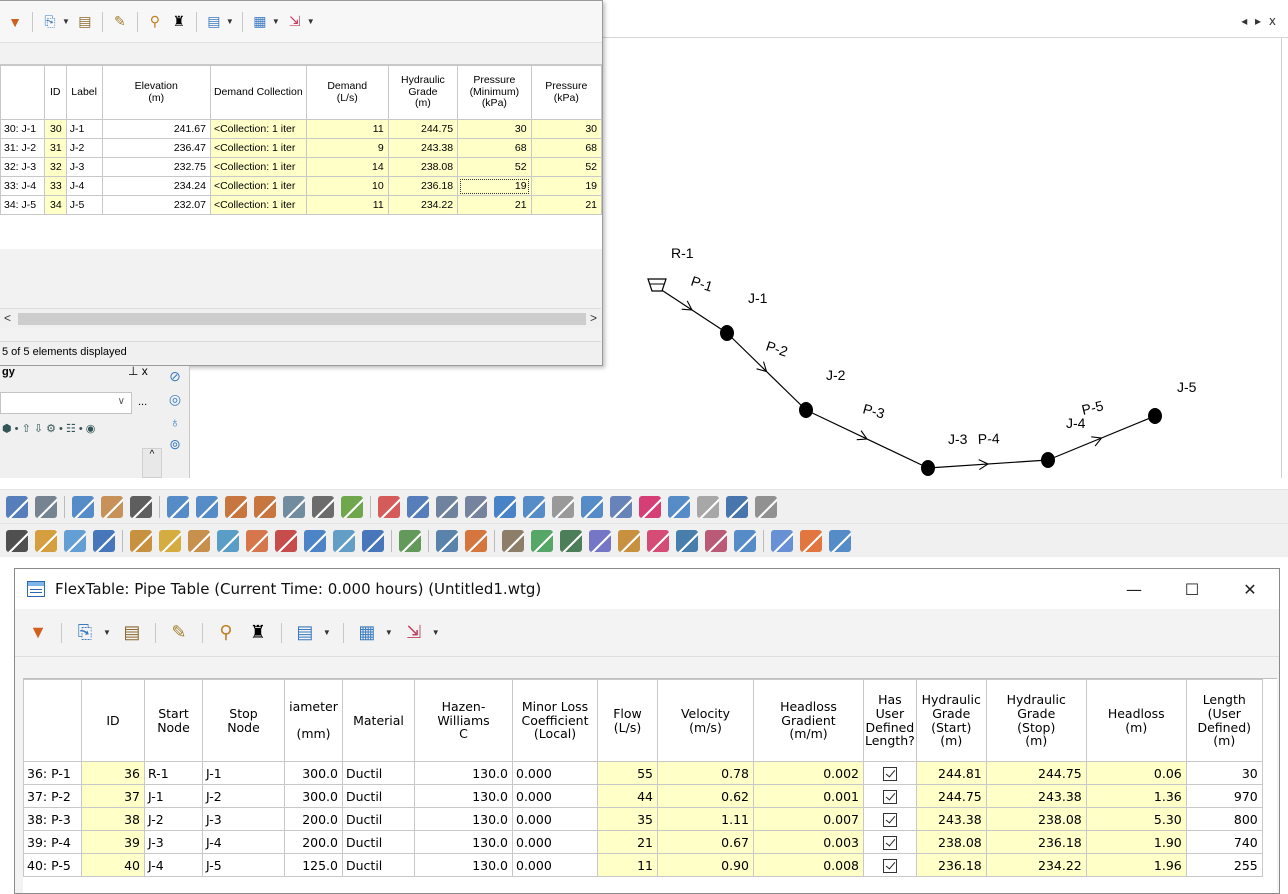  I want to click on table-cell: Ductil, so click(378, 796).